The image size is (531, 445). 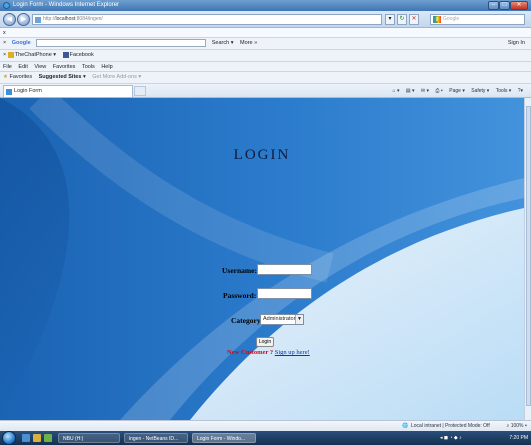 I want to click on chatphone-icon, so click(x=10, y=54).